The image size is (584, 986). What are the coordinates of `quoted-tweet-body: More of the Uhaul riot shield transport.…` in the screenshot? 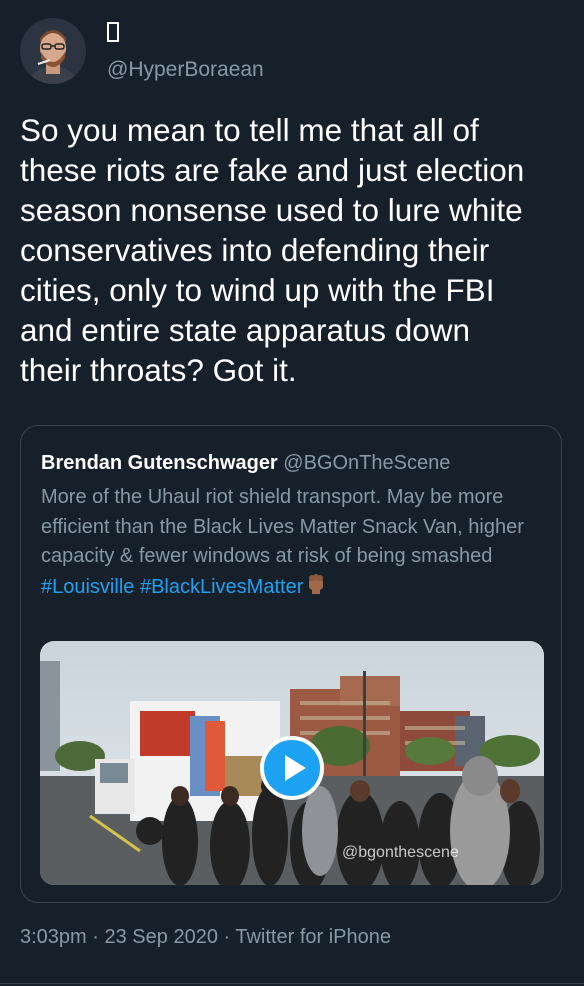 It's located at (282, 526).